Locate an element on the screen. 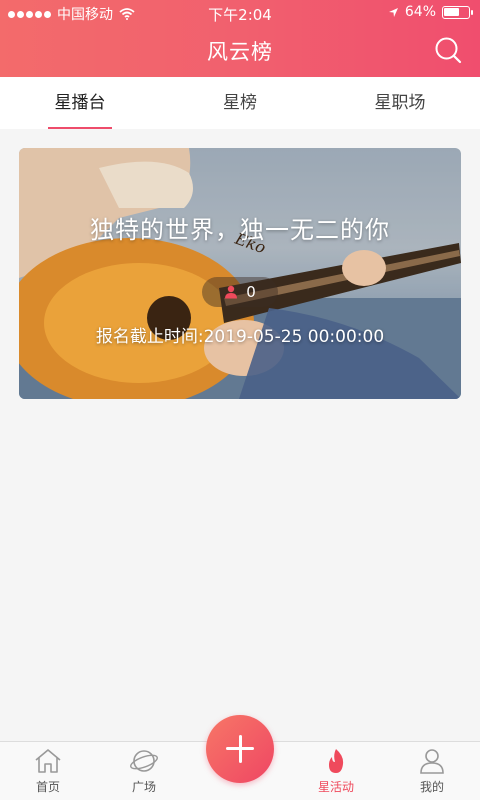 The height and width of the screenshot is (800, 480). create-button is located at coordinates (240, 749).